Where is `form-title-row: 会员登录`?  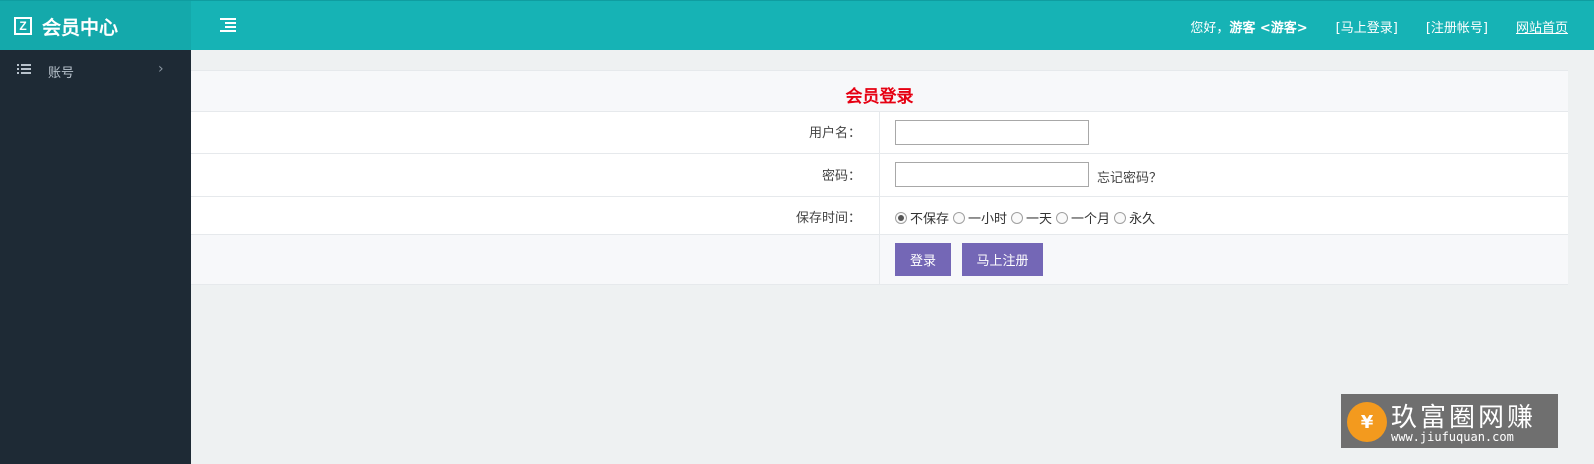
form-title-row: 会员登录 is located at coordinates (879, 91).